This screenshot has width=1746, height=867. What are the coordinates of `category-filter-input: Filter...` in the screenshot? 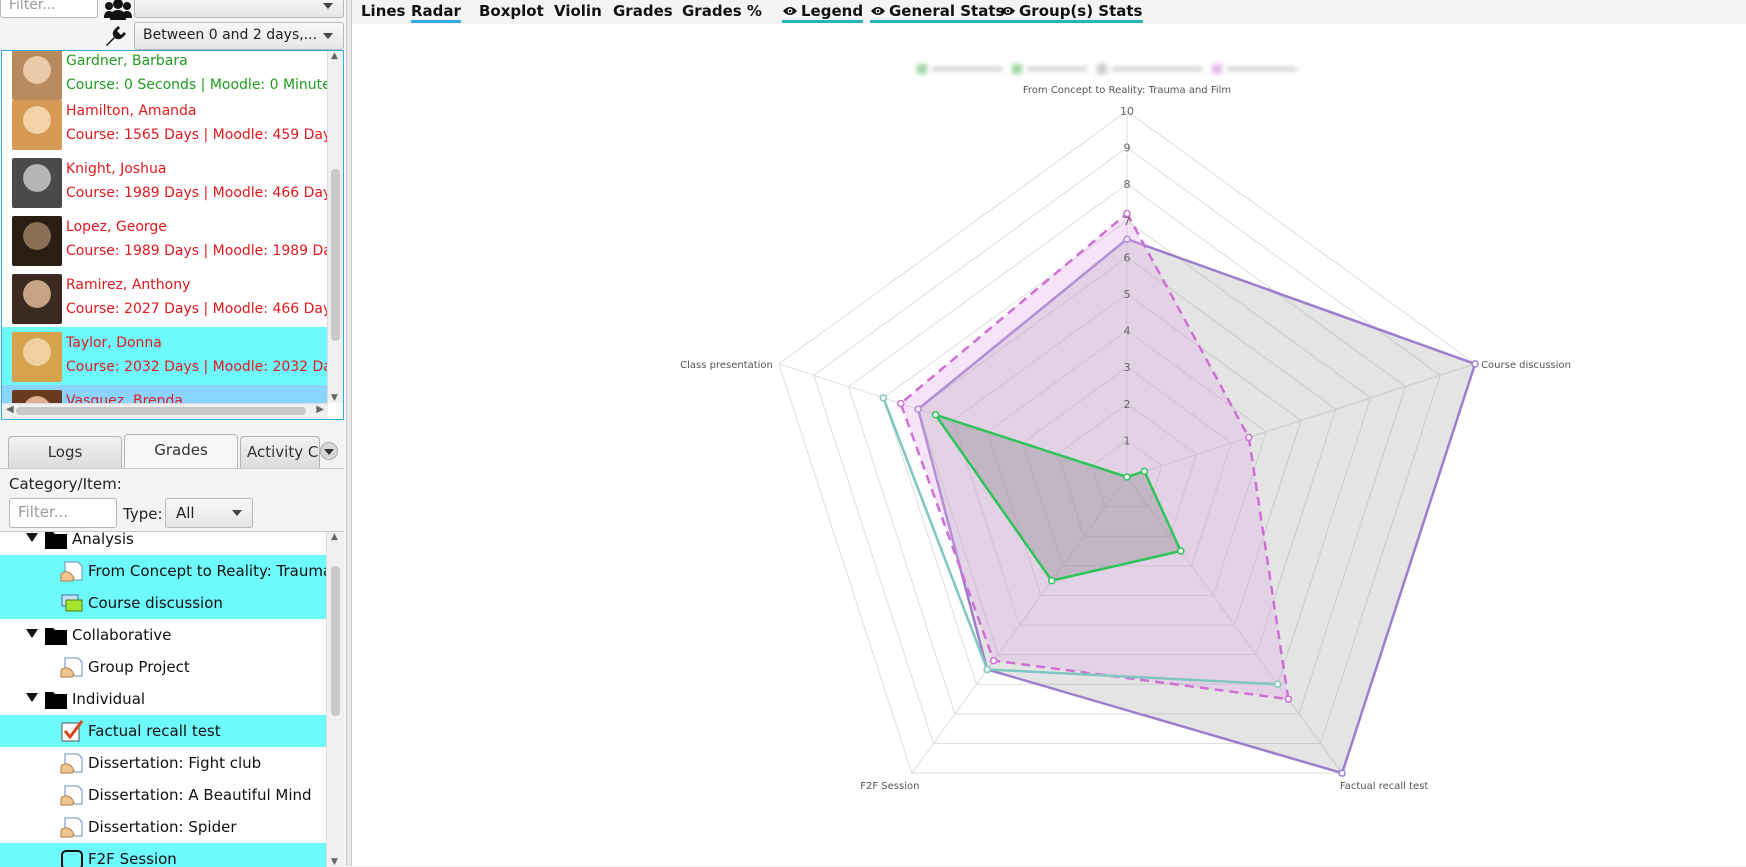 It's located at (63, 513).